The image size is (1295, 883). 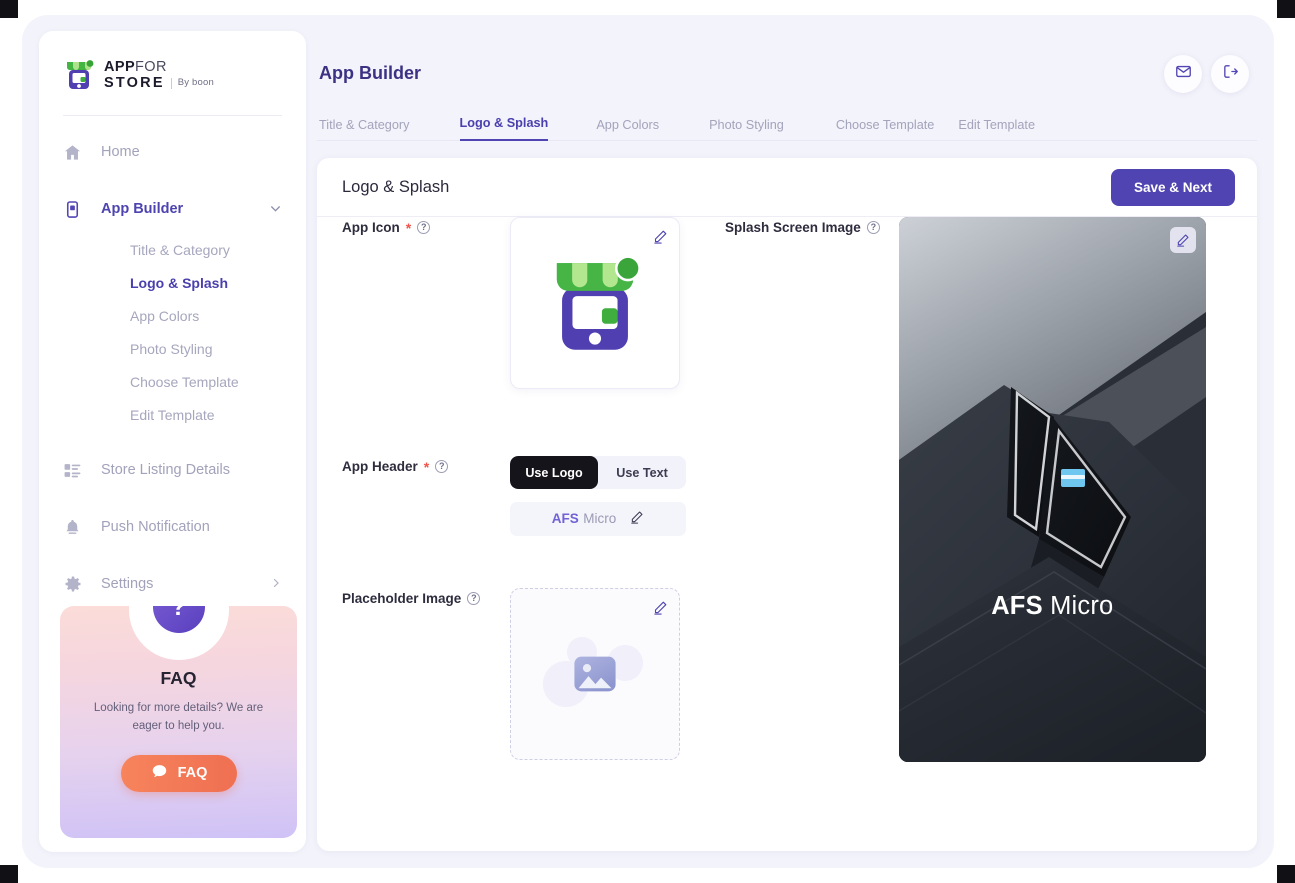 What do you see at coordinates (787, 140) in the screenshot?
I see `tab-bar-rule` at bounding box center [787, 140].